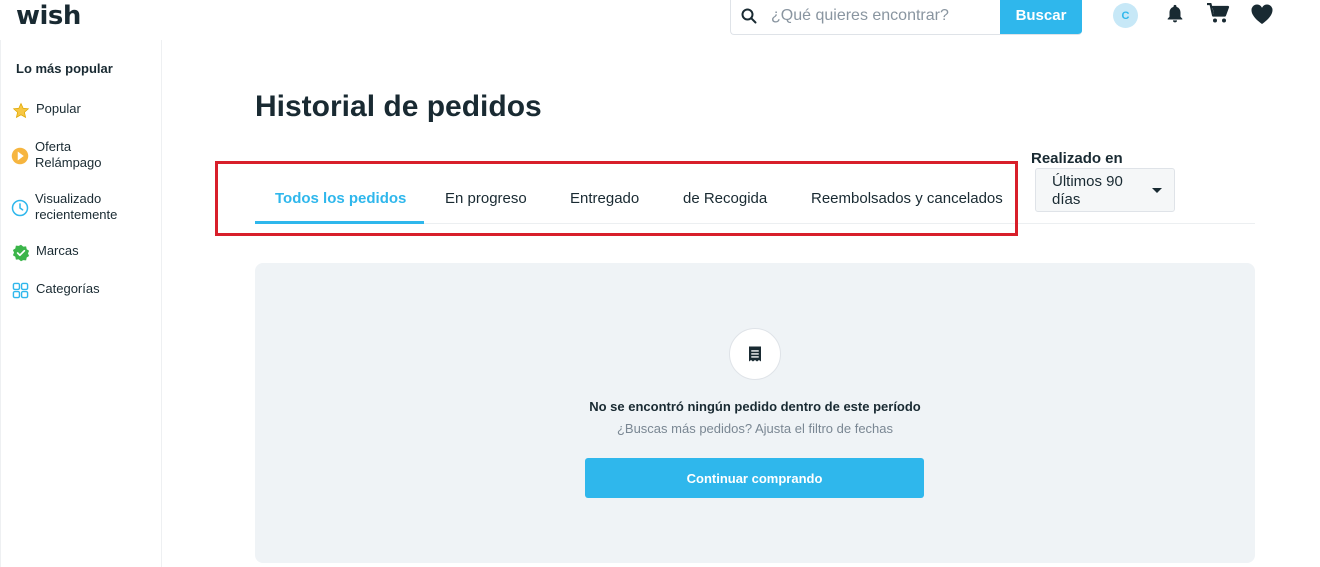  Describe the element at coordinates (20, 110) in the screenshot. I see `star-icon` at that location.